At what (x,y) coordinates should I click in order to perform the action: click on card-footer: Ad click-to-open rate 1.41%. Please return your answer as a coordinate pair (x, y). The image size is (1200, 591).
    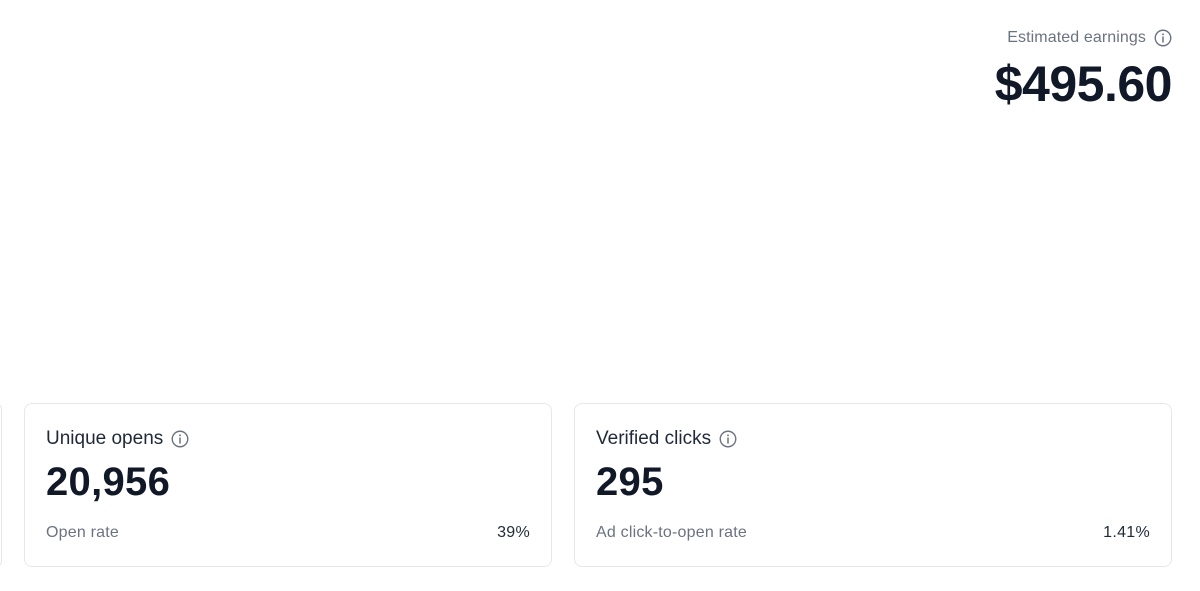
    Looking at the image, I should click on (873, 533).